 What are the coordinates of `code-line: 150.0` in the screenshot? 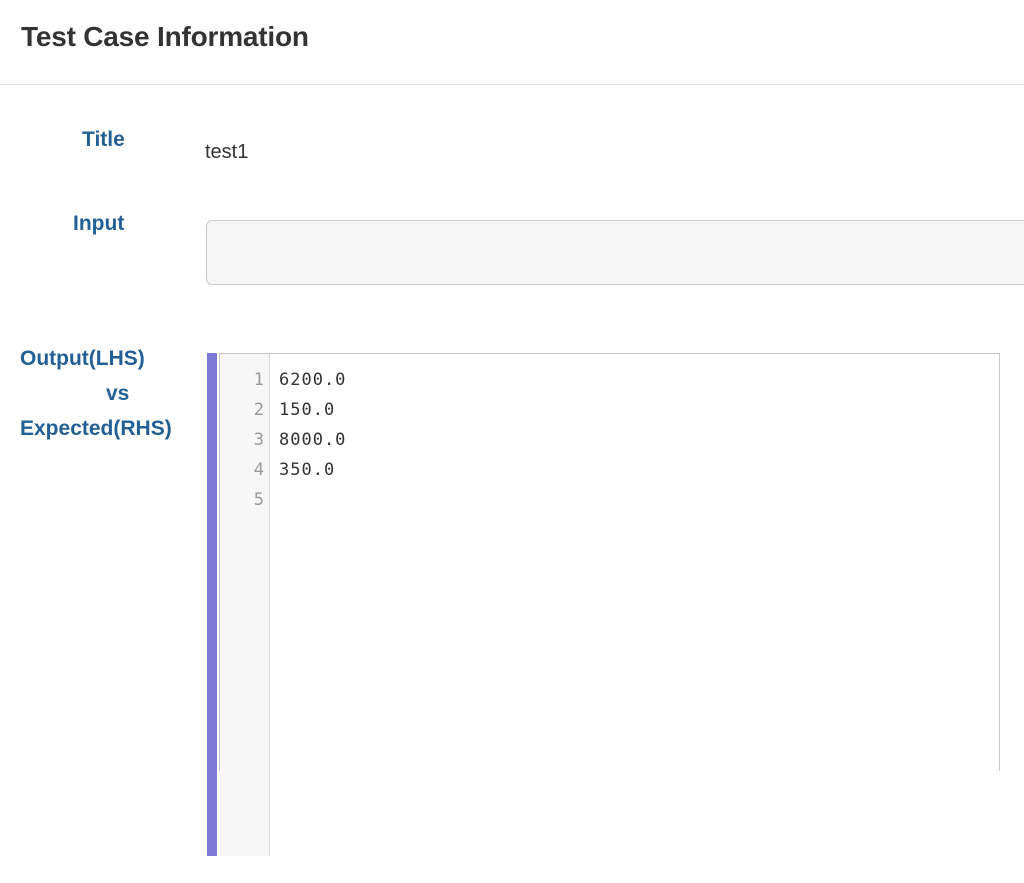 It's located at (312, 410).